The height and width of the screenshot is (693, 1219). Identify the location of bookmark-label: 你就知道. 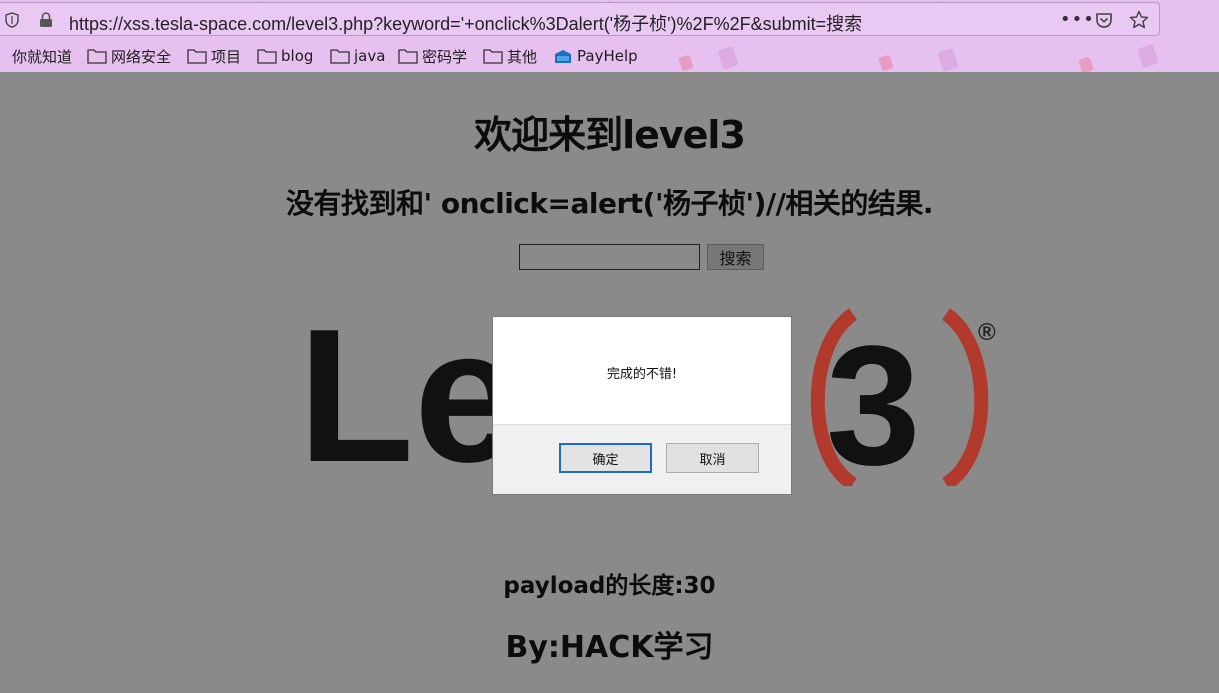
(42, 56).